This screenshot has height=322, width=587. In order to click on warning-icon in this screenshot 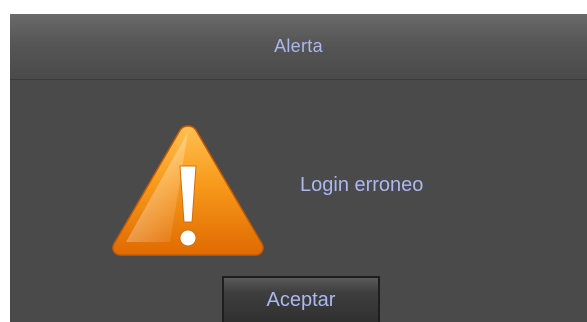, I will do `click(188, 190)`.